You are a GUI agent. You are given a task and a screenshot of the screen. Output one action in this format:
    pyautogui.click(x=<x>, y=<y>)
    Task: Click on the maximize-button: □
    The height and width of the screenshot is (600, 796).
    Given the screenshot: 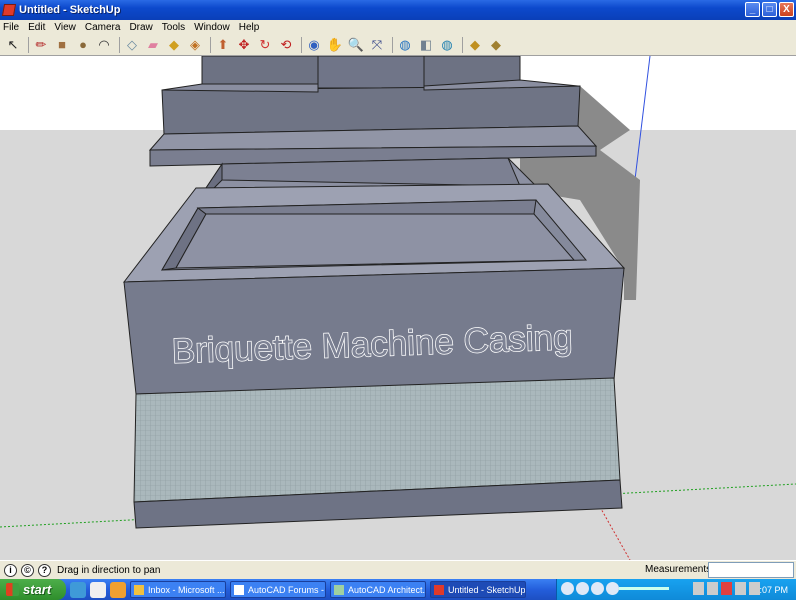 What is the action you would take?
    pyautogui.click(x=769, y=9)
    